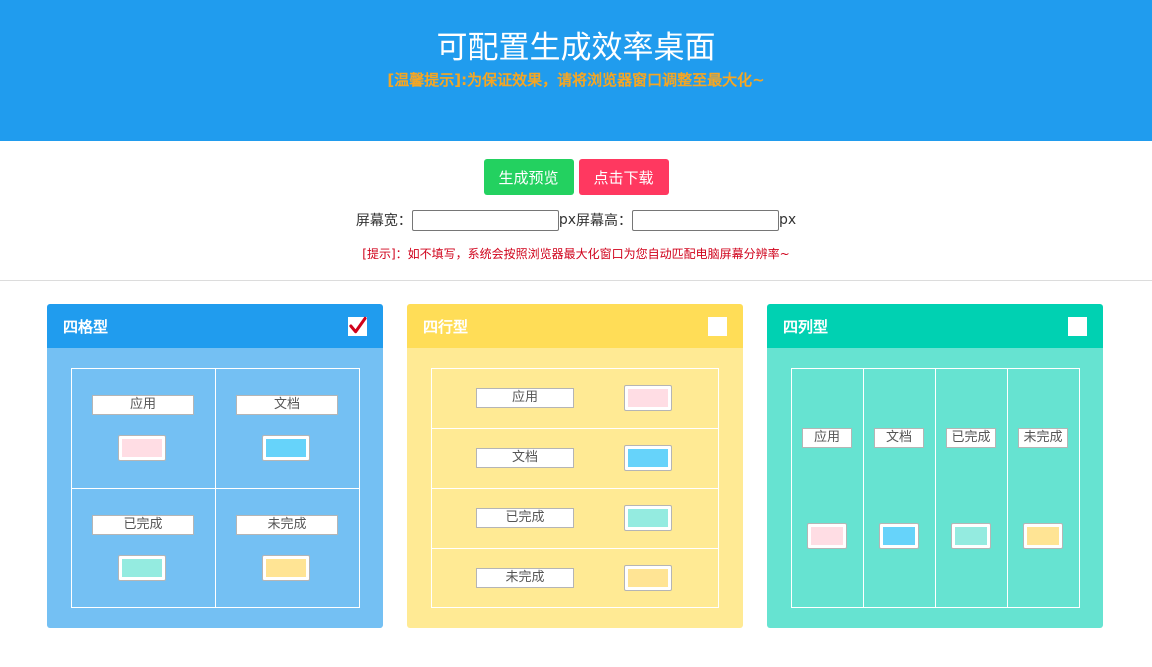  Describe the element at coordinates (575, 458) in the screenshot. I see `row-cell-doc: 文档` at that location.